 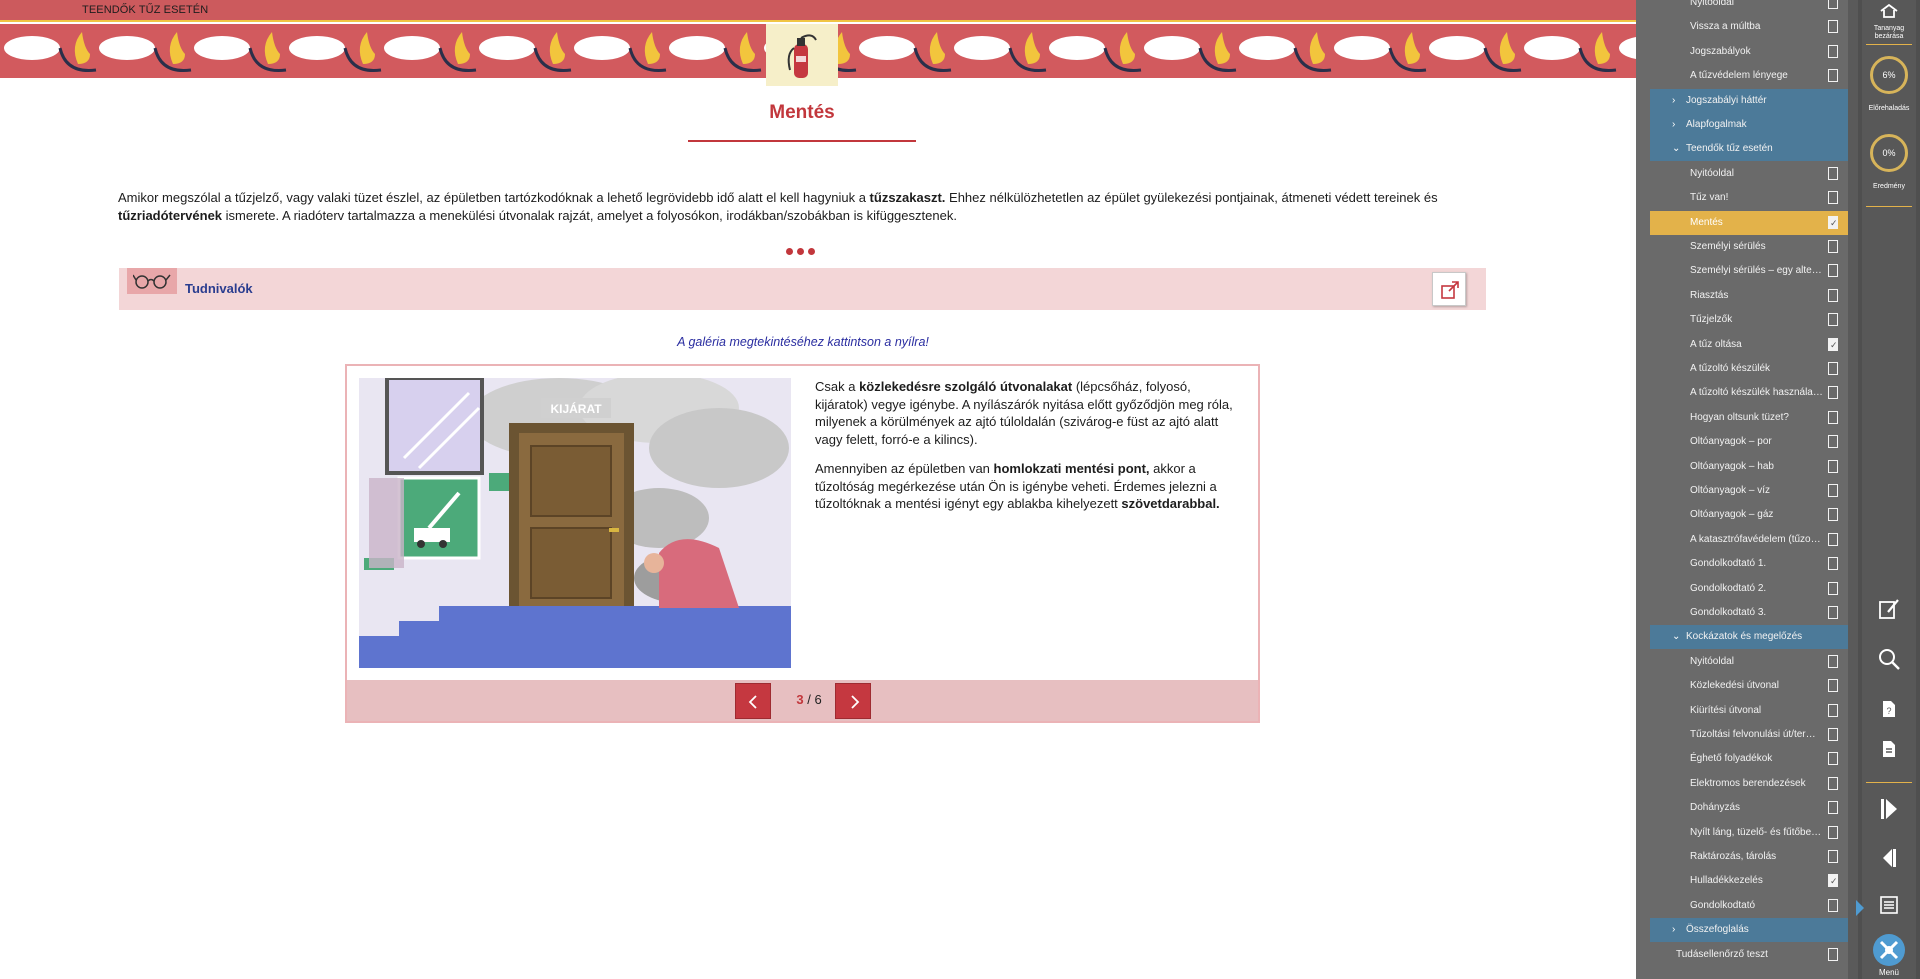 I want to click on outline-item: Raktározás, tárolás, so click(x=1749, y=857).